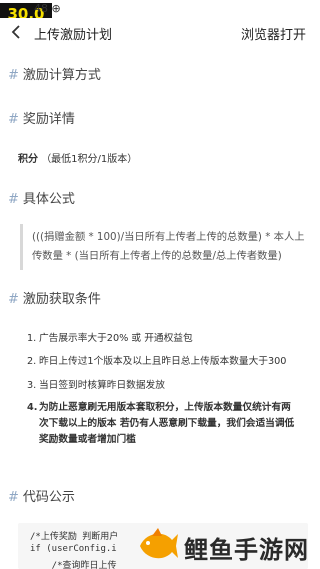 The height and width of the screenshot is (569, 320). I want to click on reward-label: 积分, so click(28, 159).